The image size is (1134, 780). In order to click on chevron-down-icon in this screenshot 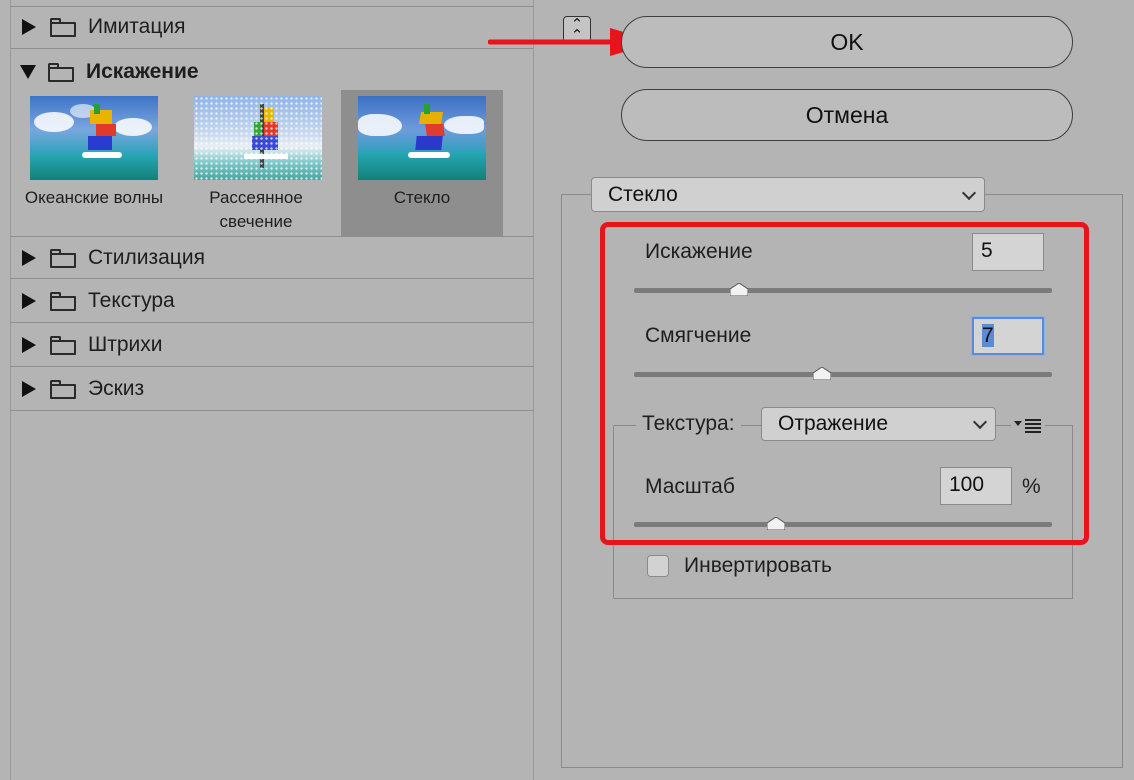, I will do `click(969, 192)`.